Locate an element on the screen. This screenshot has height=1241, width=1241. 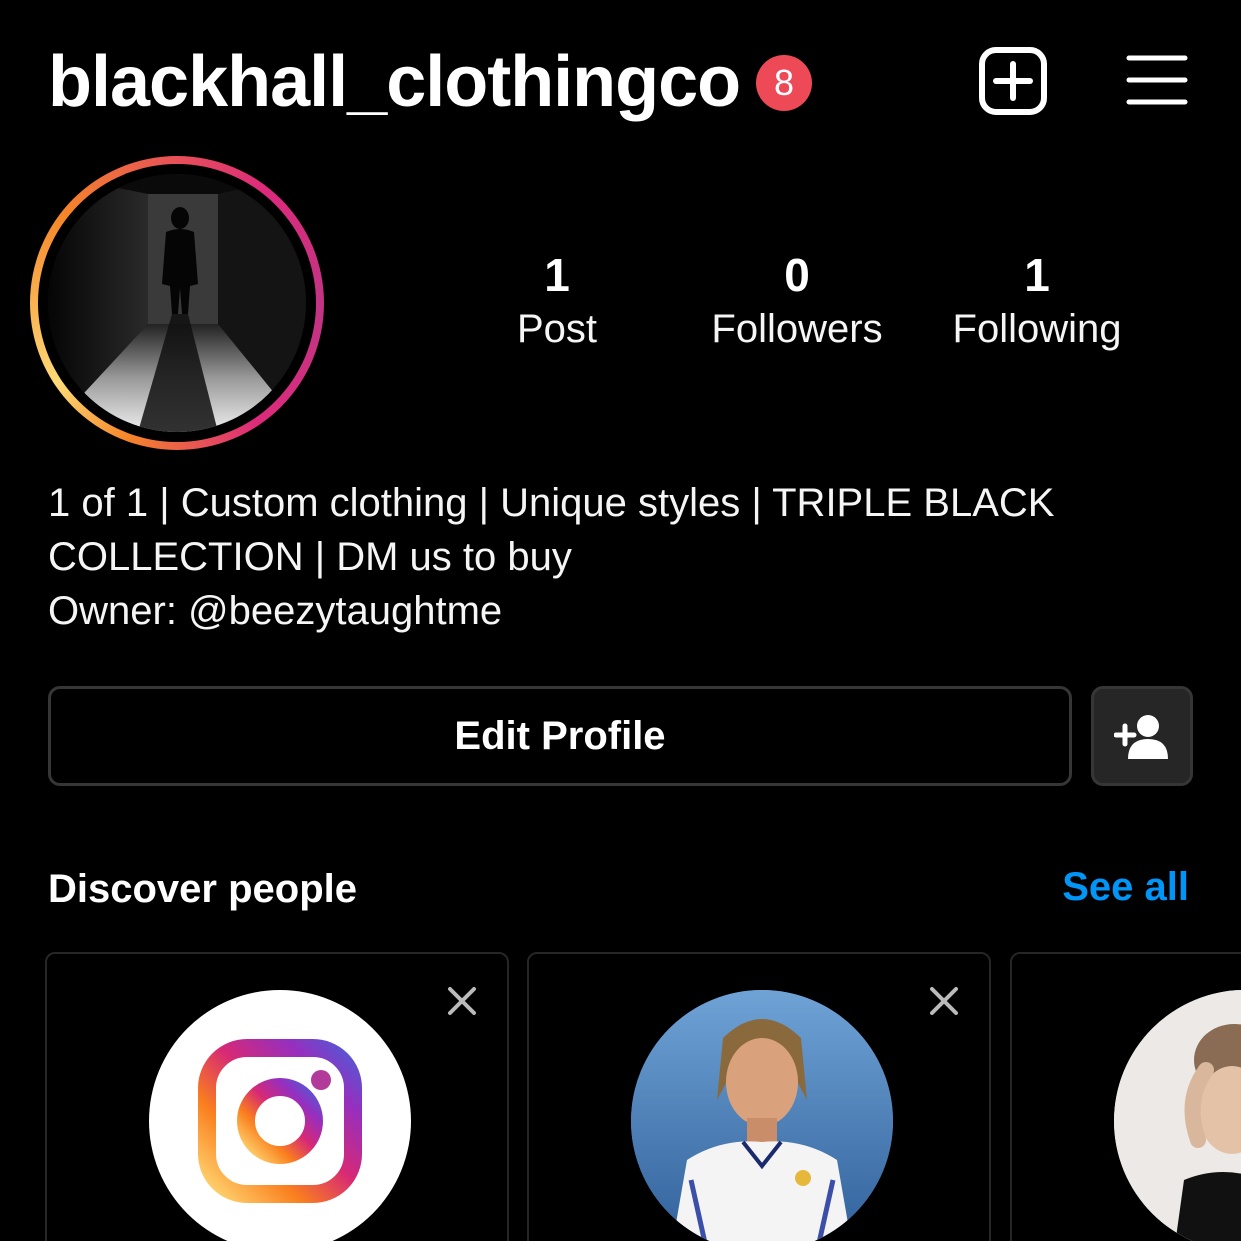
followers-label: Followers is located at coordinates (797, 329).